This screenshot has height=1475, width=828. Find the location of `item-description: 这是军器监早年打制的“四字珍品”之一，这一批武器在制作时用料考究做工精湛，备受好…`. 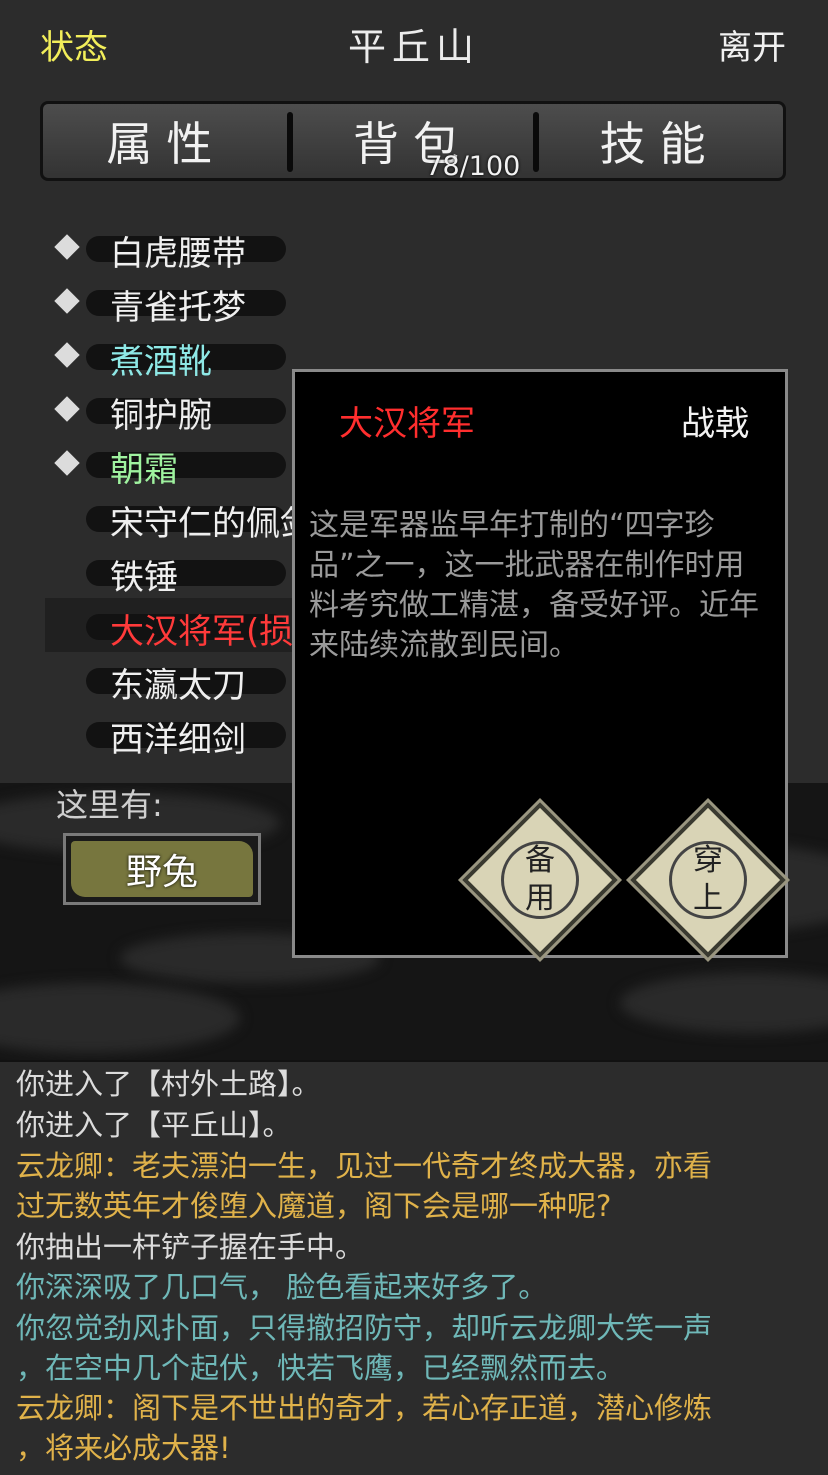

item-description: 这是军器监早年打制的“四字珍品”之一，这一批武器在制作时用料考究做工精湛，备受好… is located at coordinates (534, 585).